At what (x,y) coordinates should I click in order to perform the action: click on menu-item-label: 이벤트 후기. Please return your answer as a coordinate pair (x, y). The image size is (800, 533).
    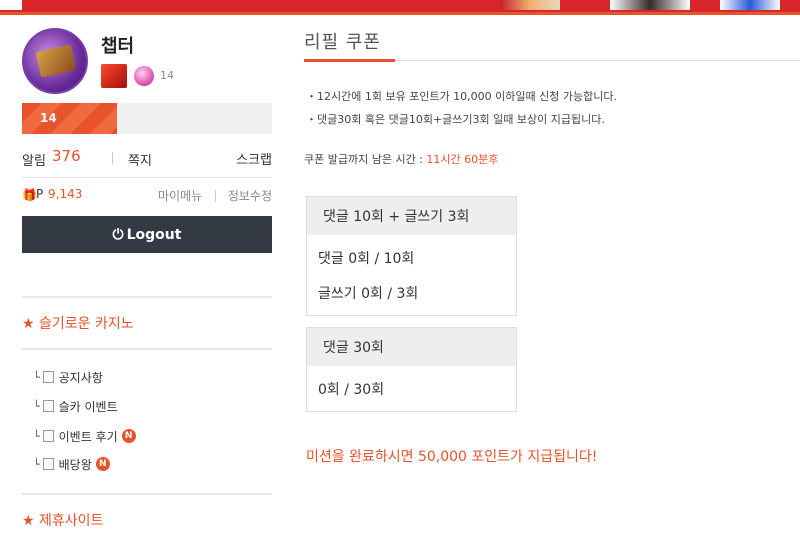
    Looking at the image, I should click on (88, 436).